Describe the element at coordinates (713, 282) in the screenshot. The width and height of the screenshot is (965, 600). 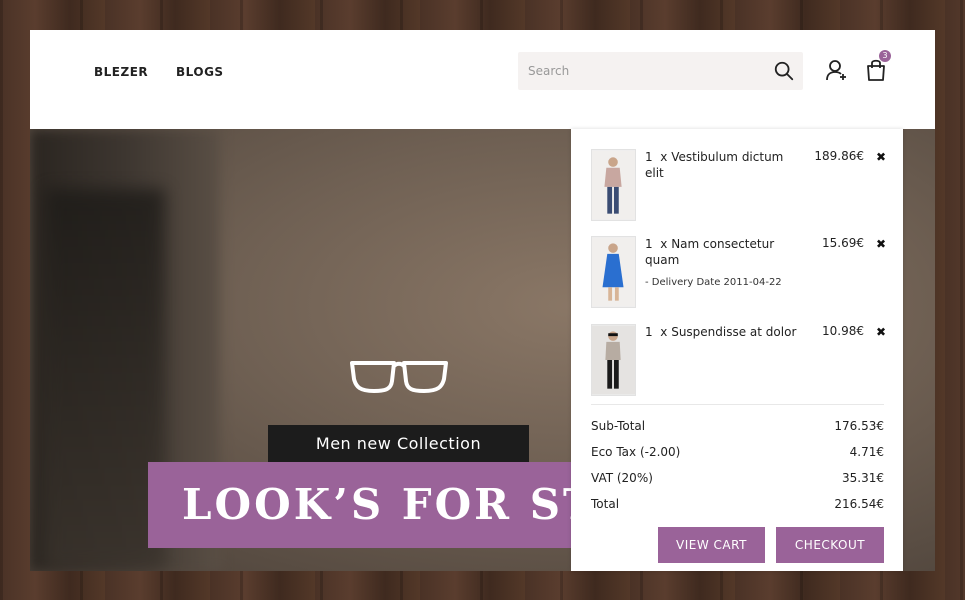
I see `cart-item-option: - Delivery Date 2011-04-22` at that location.